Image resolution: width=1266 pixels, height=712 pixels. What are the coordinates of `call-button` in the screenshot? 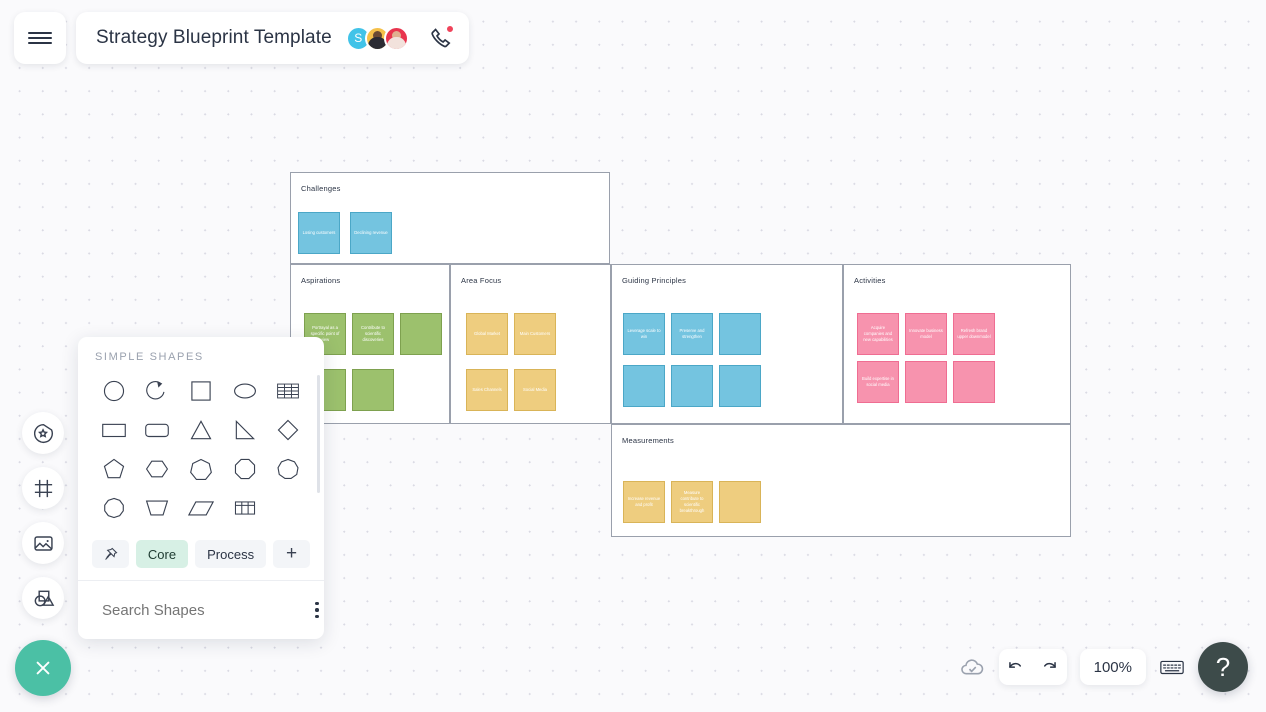 It's located at (441, 37).